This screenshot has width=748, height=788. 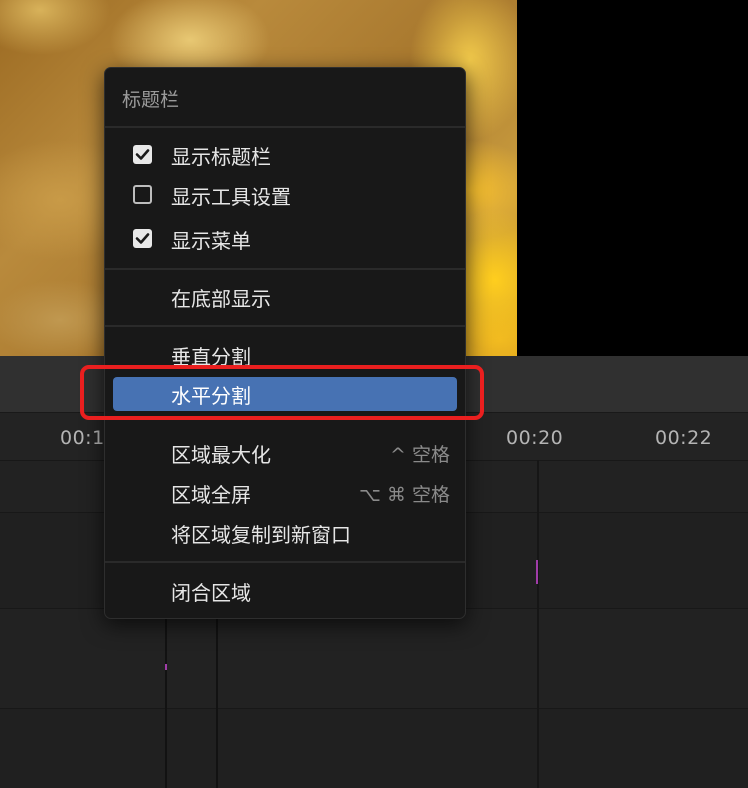 What do you see at coordinates (285, 296) in the screenshot?
I see `menu-item-flip-to-bottom: 在底部显示` at bounding box center [285, 296].